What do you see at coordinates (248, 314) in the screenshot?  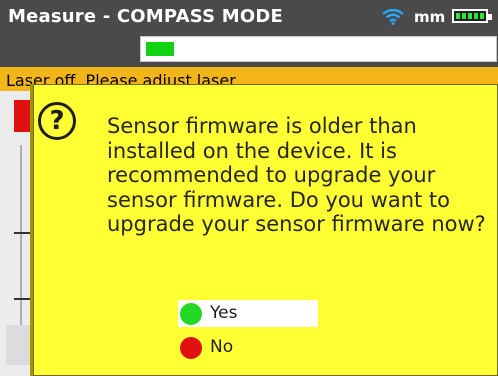 I see `yes-option: Yes` at bounding box center [248, 314].